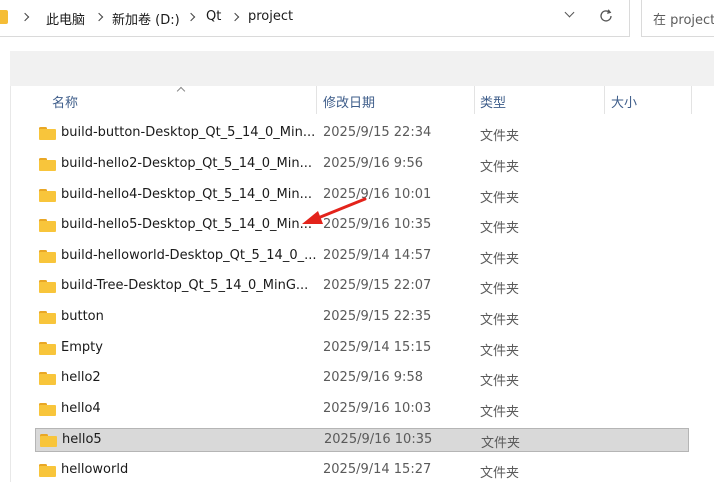  Describe the element at coordinates (334, 210) in the screenshot. I see `red-arrow-icon` at that location.